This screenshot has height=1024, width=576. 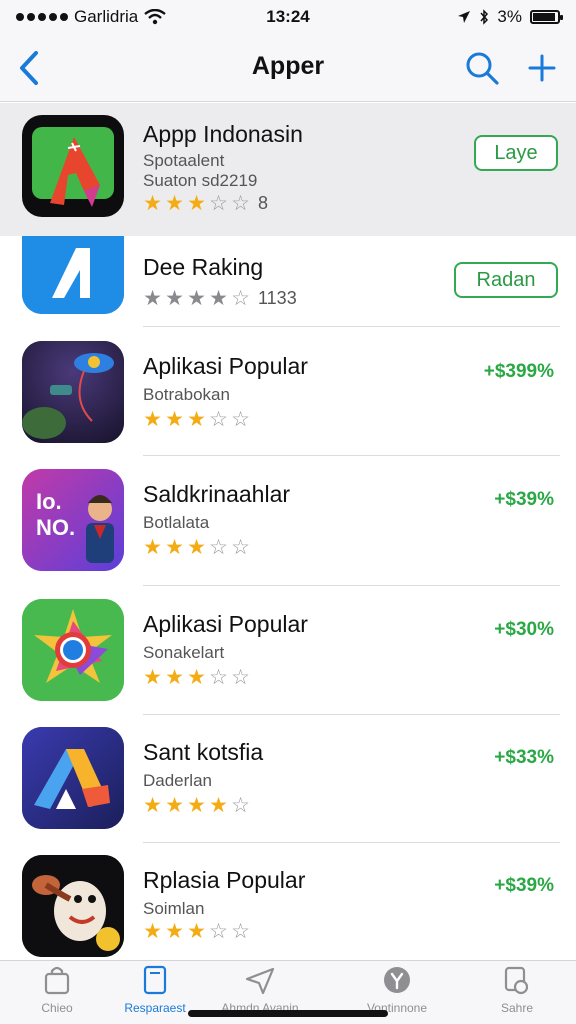 I want to click on star-rating: ★ ★ ★ ☆ ☆ 8, so click(x=205, y=203).